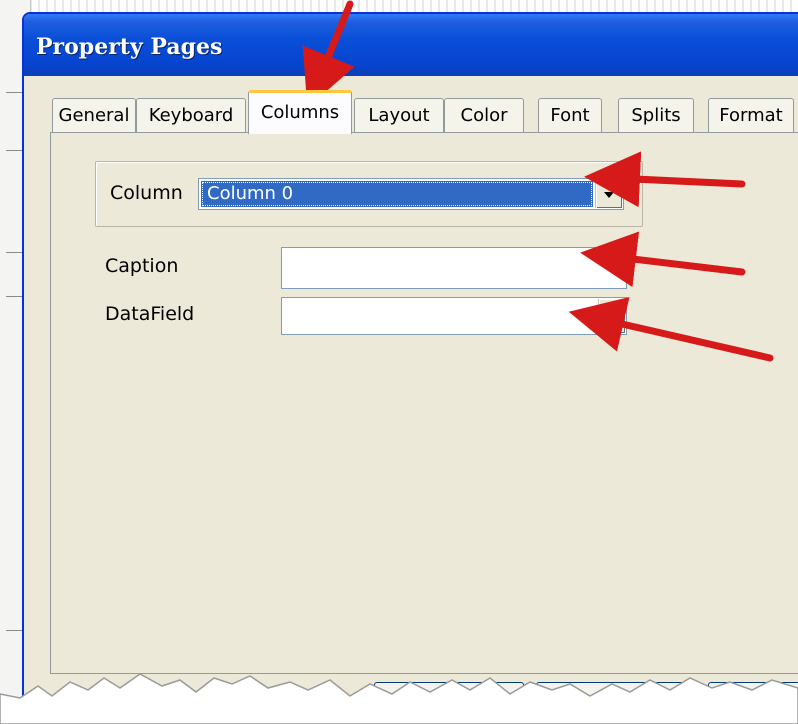 Image resolution: width=798 pixels, height=724 pixels. What do you see at coordinates (399, 6) in the screenshot?
I see `background-app-top` at bounding box center [399, 6].